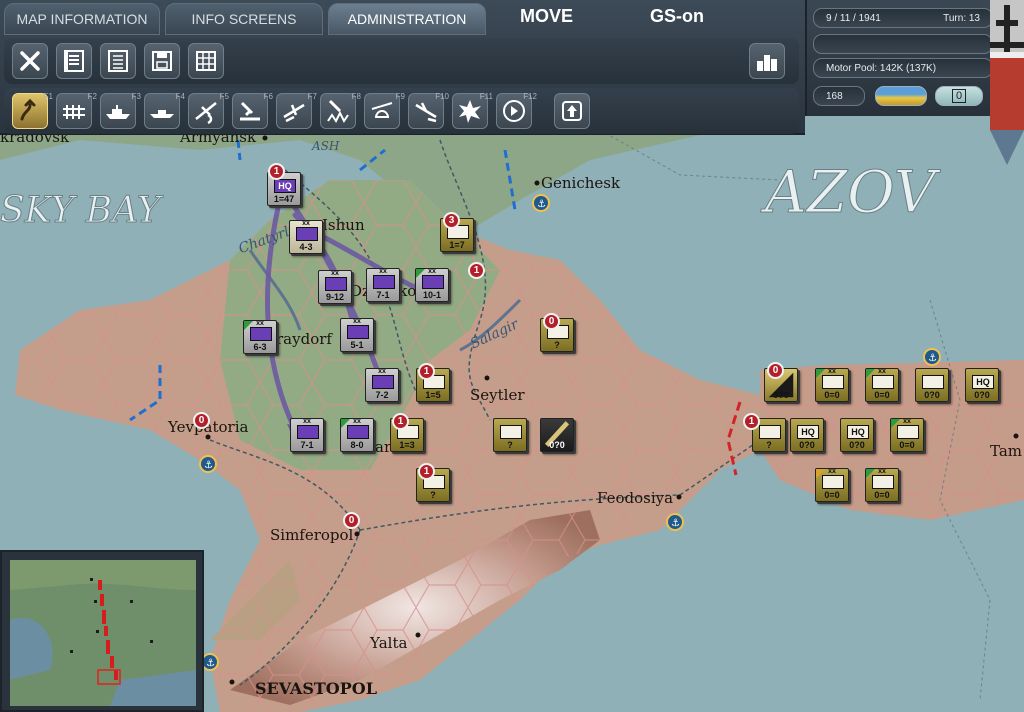  I want to click on unit-axis: xx 9-12, so click(335, 287).